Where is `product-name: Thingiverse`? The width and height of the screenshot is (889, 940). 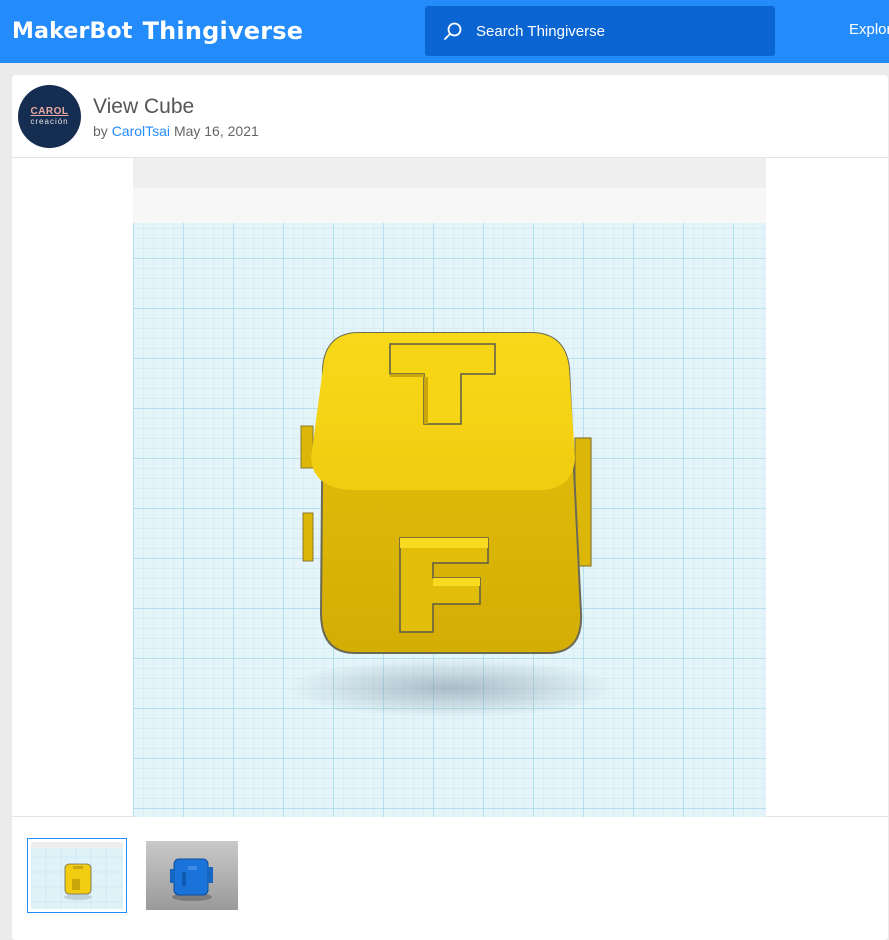 product-name: Thingiverse is located at coordinates (223, 31).